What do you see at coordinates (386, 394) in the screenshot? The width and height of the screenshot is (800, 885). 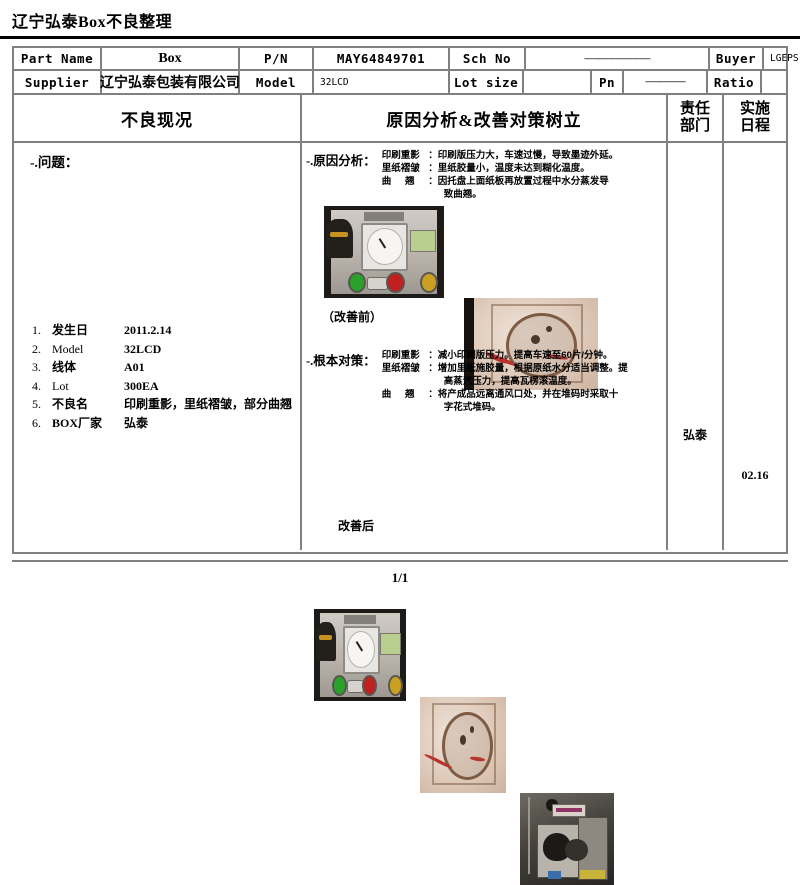 I see `countermeasure-key-text: 曲` at bounding box center [386, 394].